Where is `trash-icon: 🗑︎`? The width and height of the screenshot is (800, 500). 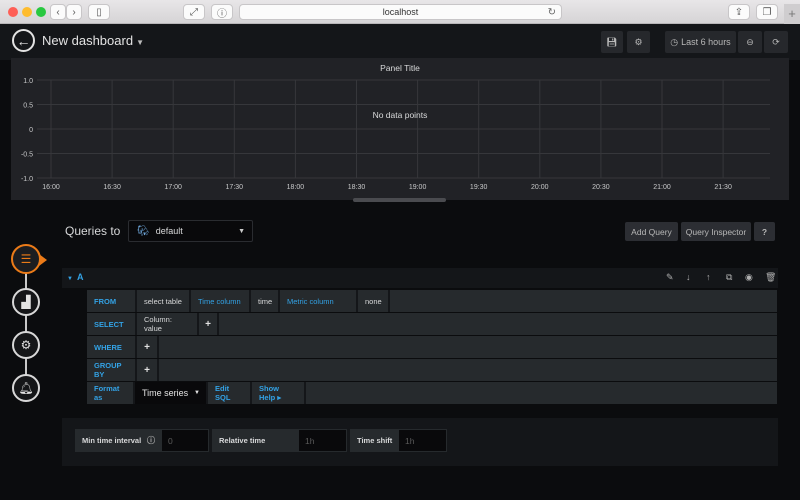 trash-icon: 🗑︎ is located at coordinates (770, 277).